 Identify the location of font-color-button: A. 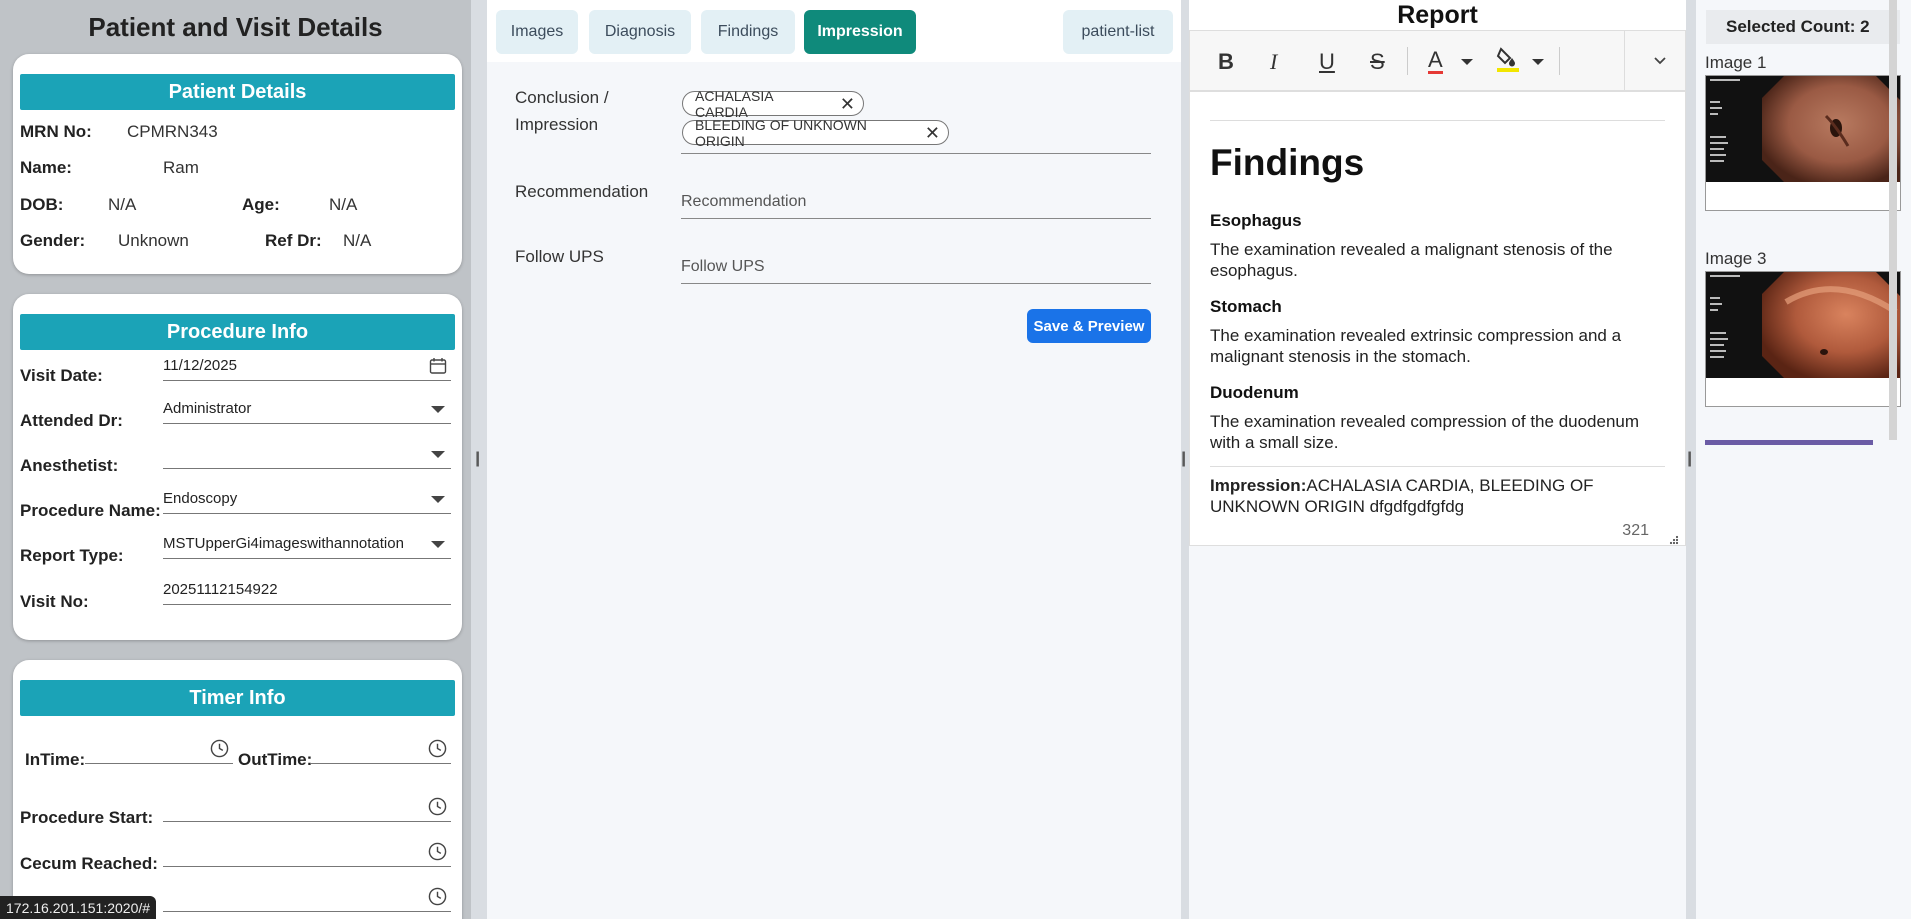
(1435, 61).